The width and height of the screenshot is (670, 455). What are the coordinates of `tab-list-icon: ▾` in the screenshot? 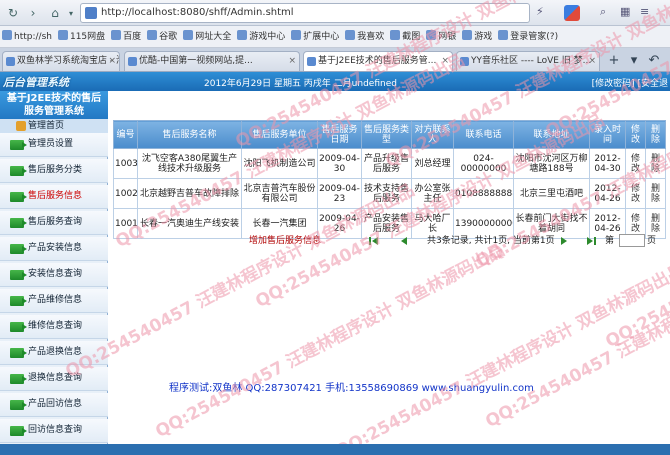 It's located at (634, 61).